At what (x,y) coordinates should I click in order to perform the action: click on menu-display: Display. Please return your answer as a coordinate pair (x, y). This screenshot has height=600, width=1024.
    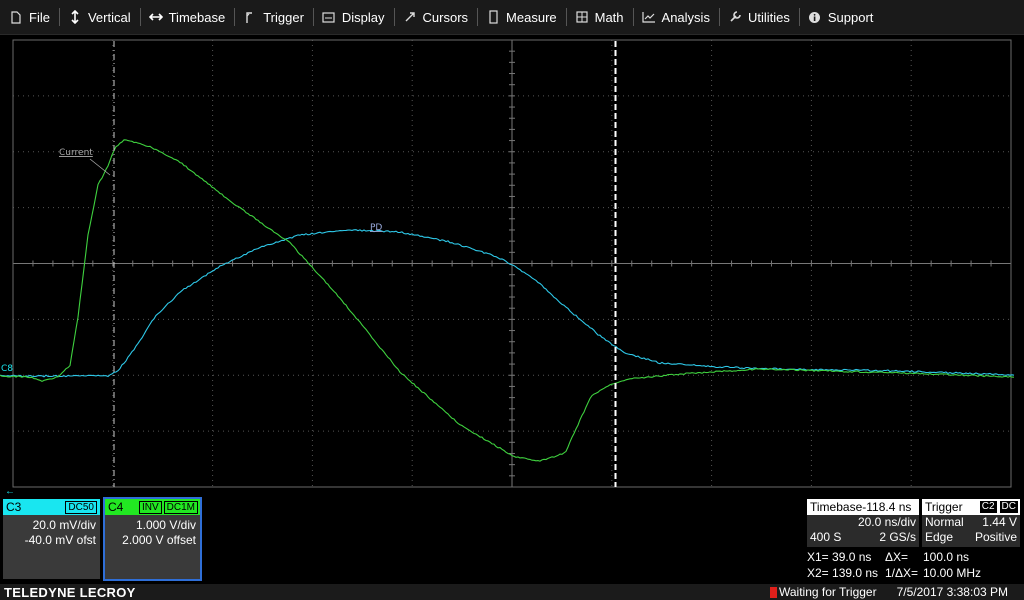
    Looking at the image, I should click on (353, 17).